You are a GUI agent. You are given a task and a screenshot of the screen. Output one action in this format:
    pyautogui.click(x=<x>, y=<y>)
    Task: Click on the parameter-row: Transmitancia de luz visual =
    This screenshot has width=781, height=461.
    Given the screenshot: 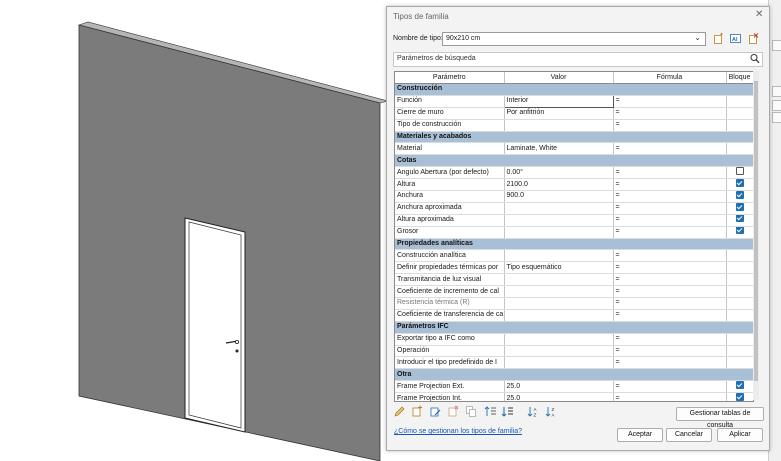 What is the action you would take?
    pyautogui.click(x=574, y=280)
    